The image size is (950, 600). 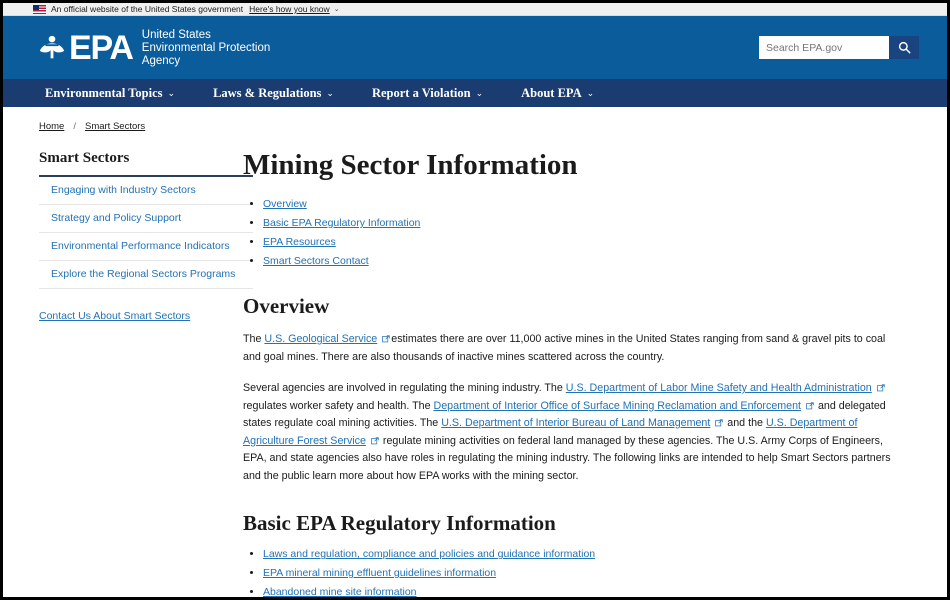 What do you see at coordinates (581, 223) in the screenshot?
I see `list-item: Basic EPA Regulatory Information` at bounding box center [581, 223].